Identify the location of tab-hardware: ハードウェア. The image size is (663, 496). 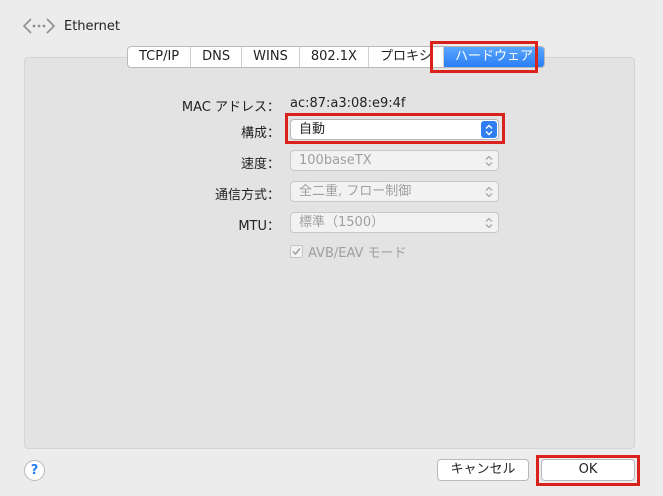
(493, 57).